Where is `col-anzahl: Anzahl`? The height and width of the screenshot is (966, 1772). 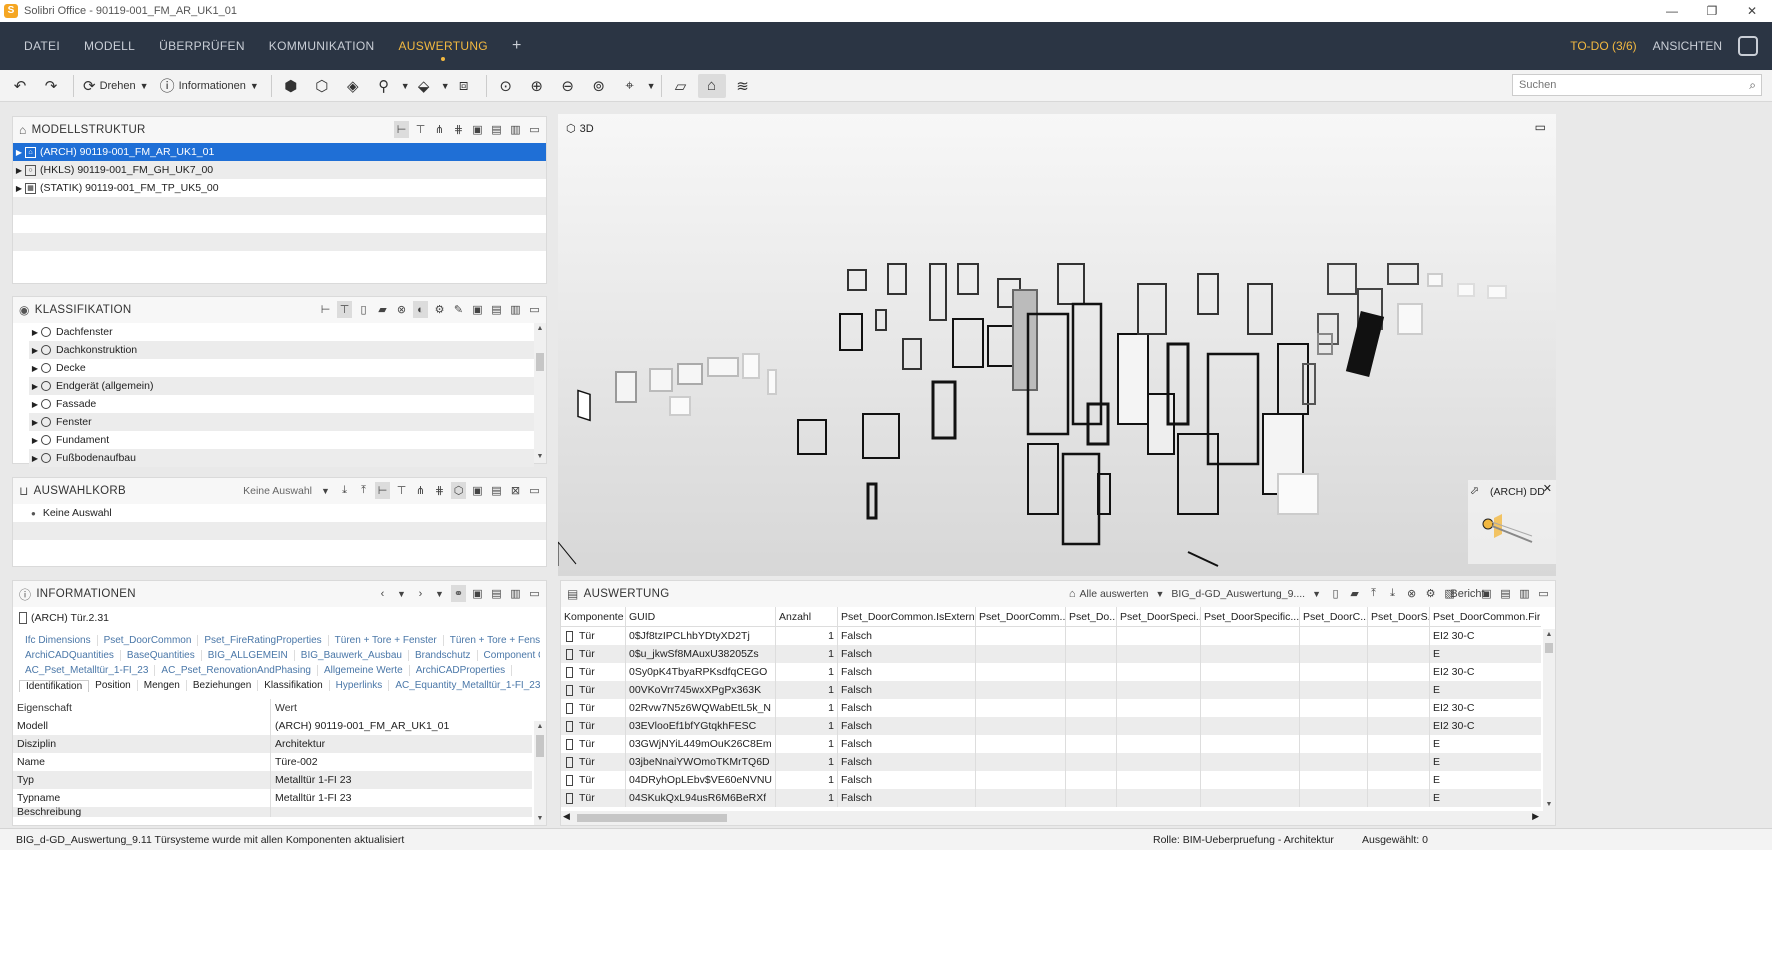 col-anzahl: Anzahl is located at coordinates (807, 616).